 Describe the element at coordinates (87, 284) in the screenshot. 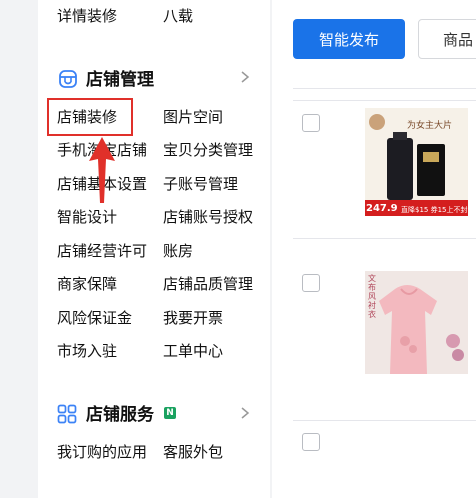

I see `menu-link-merchant-guarantee: 商家保障` at that location.